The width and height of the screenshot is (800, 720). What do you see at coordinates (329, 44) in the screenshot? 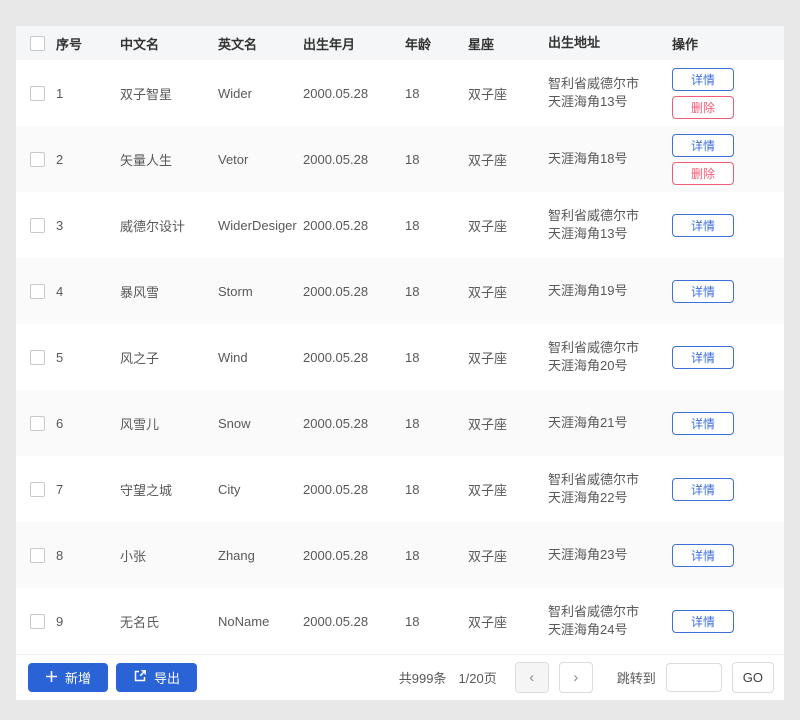
I see `header-birth: 出生年月` at bounding box center [329, 44].